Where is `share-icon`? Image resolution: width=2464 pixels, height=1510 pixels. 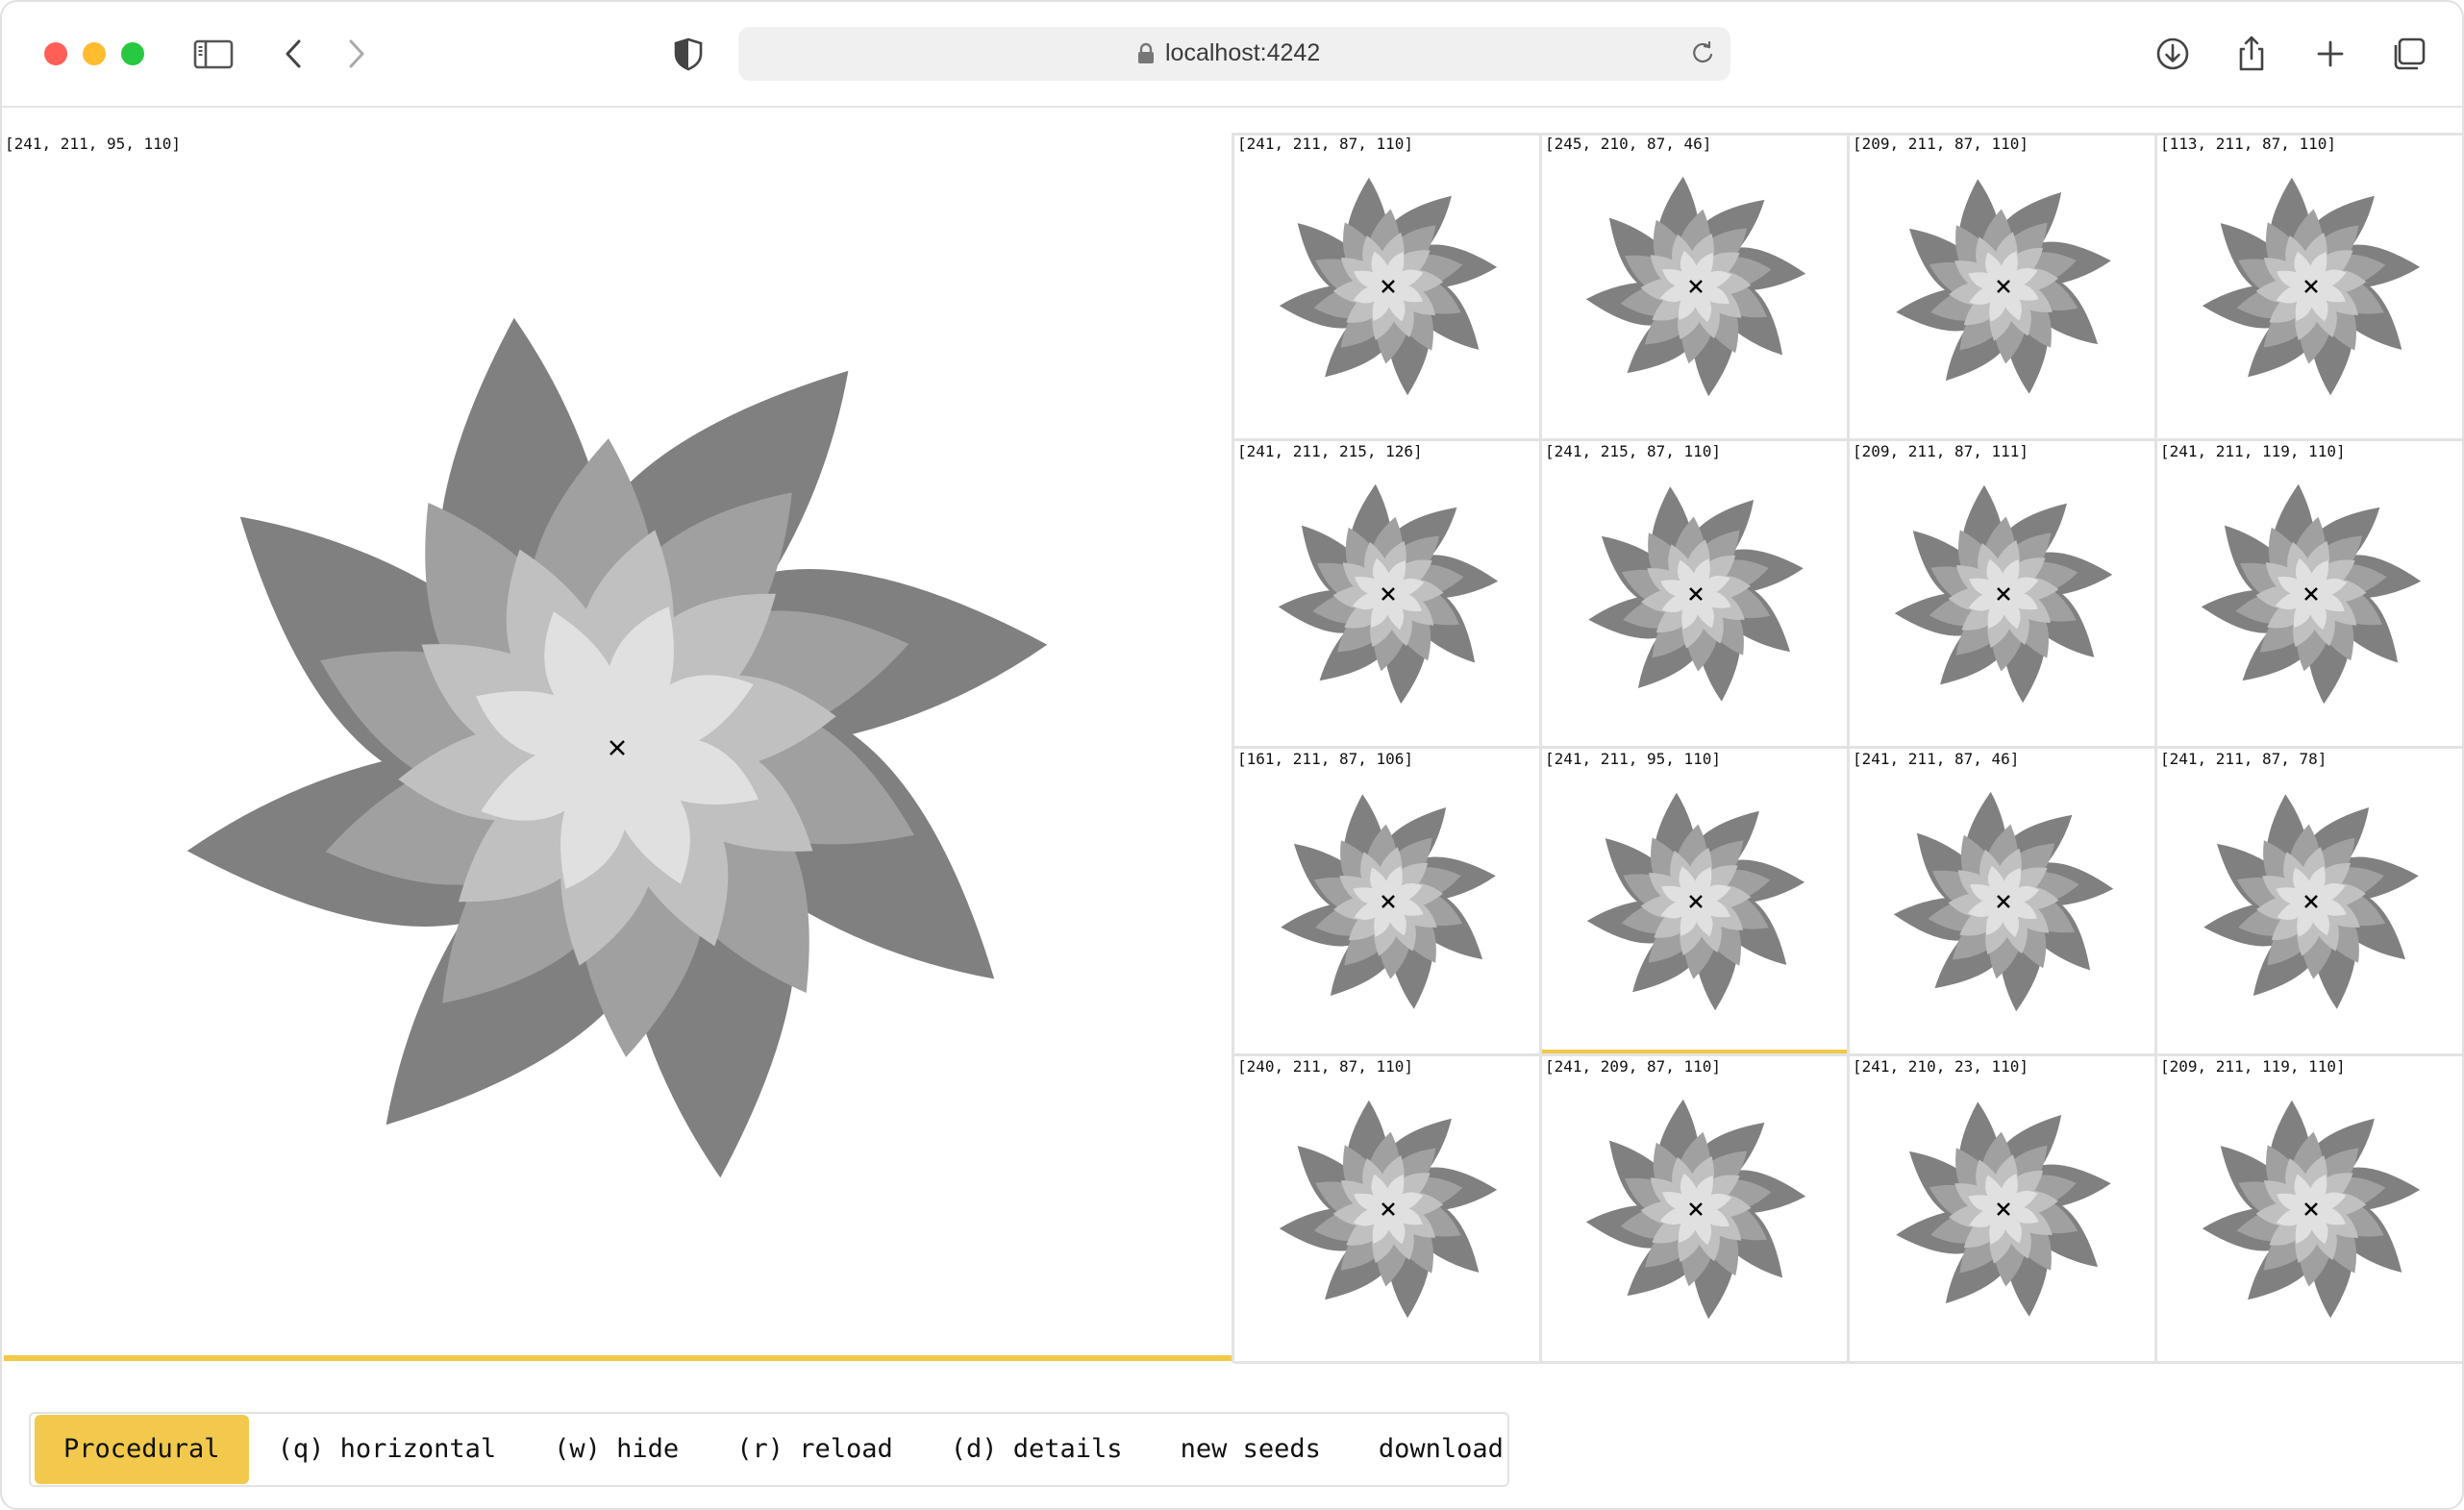 share-icon is located at coordinates (2251, 54).